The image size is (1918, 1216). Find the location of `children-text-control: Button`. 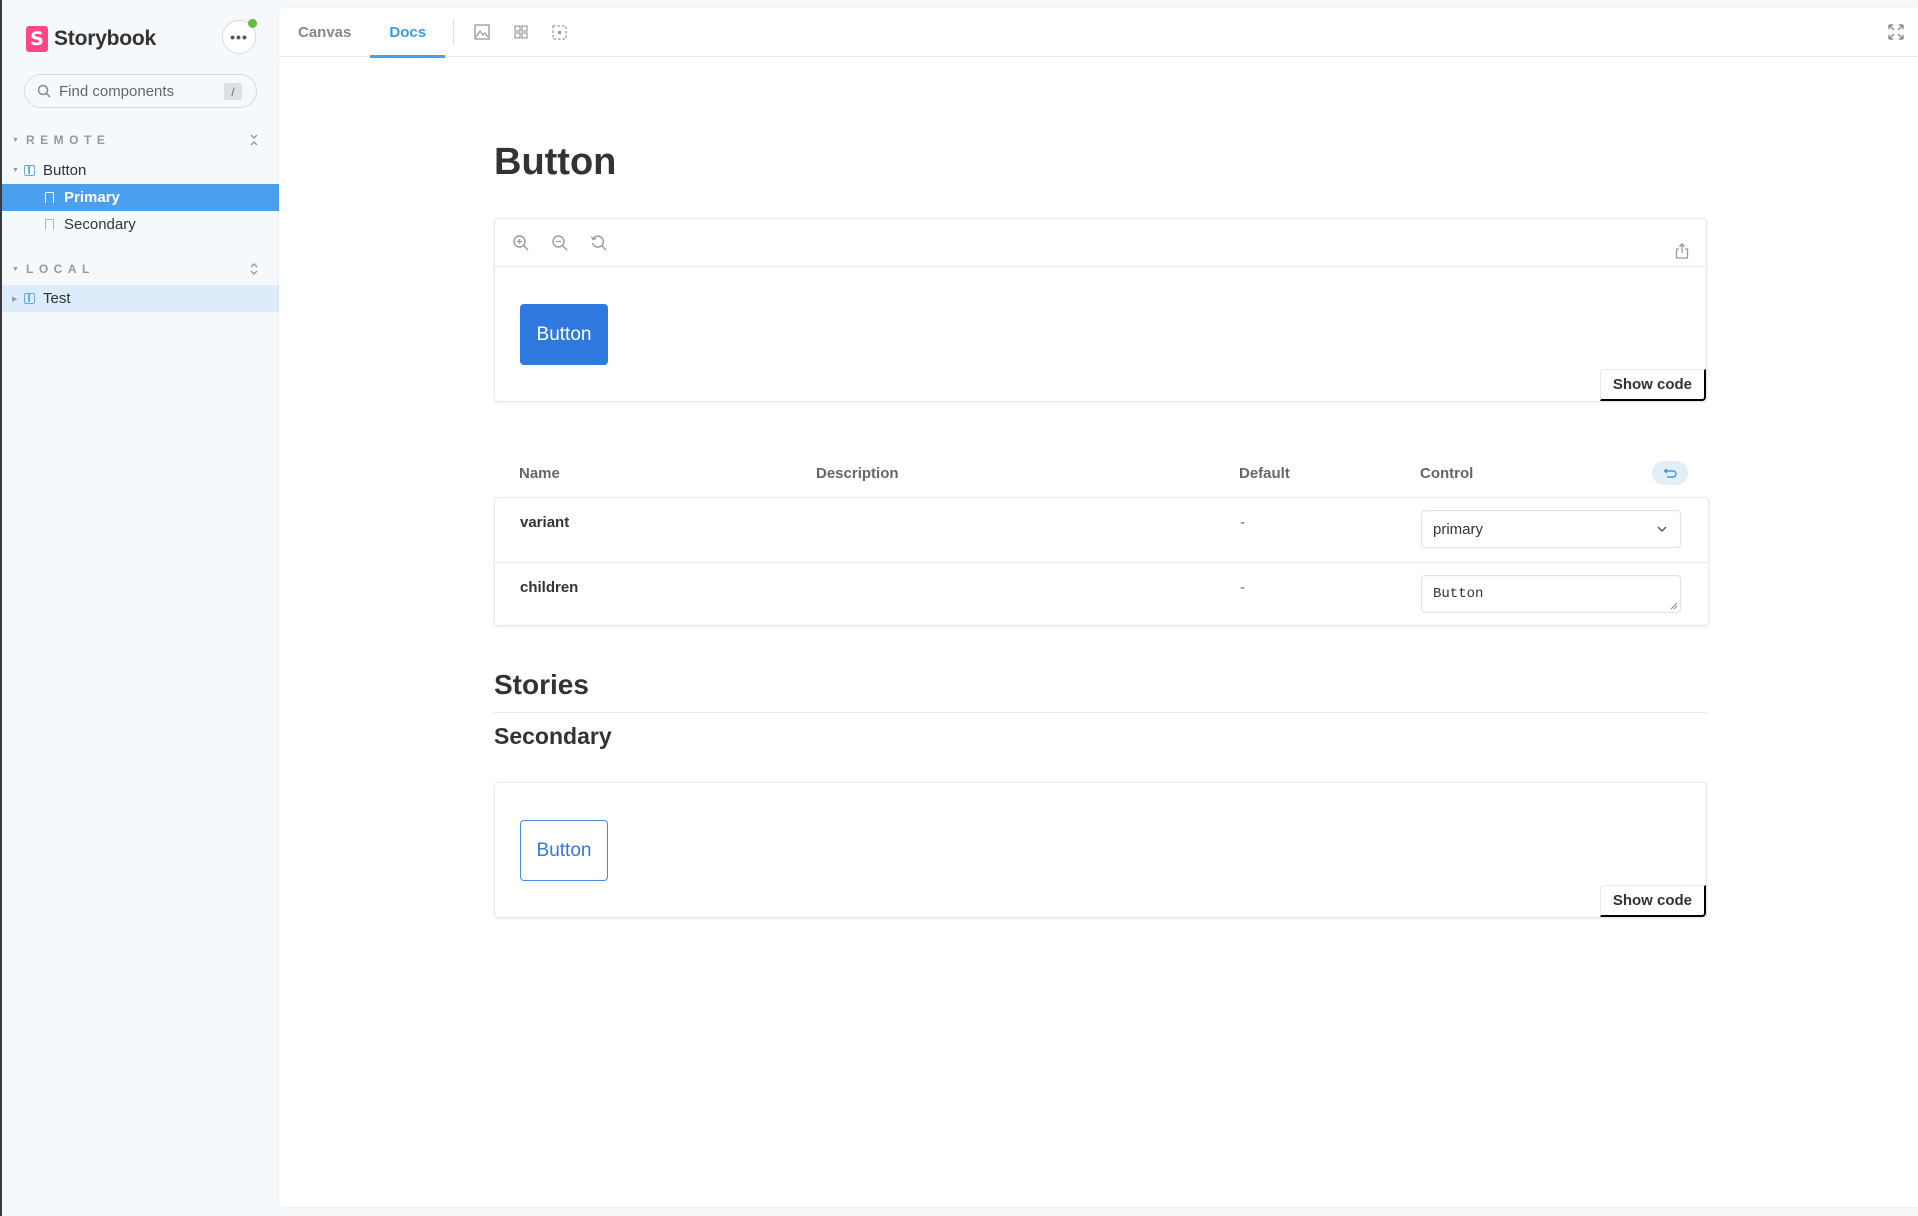

children-text-control: Button is located at coordinates (1551, 594).